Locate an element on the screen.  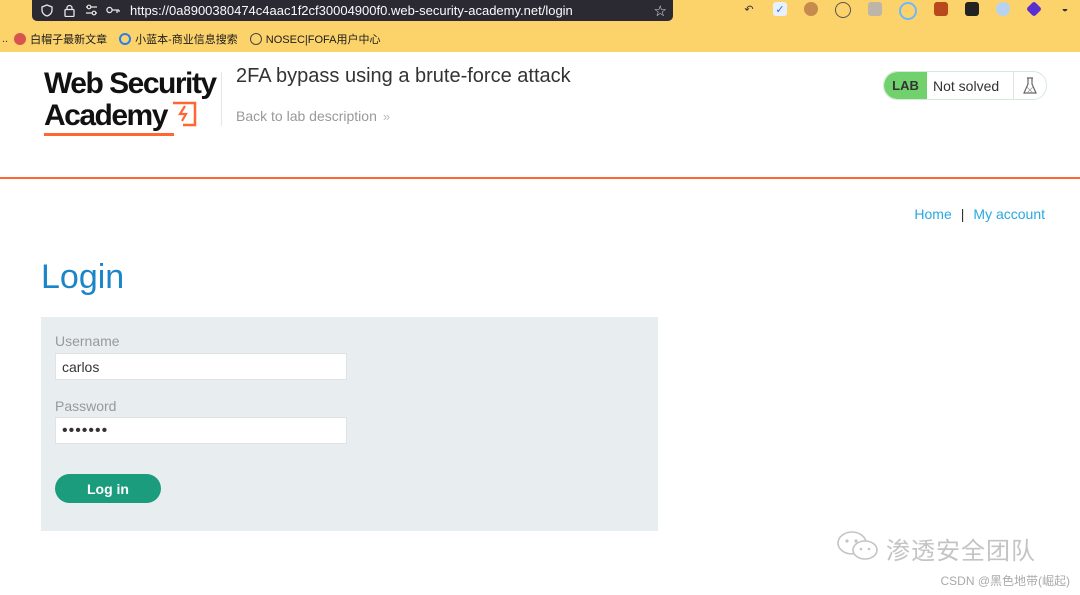
lab-badge: LAB is located at coordinates (905, 85).